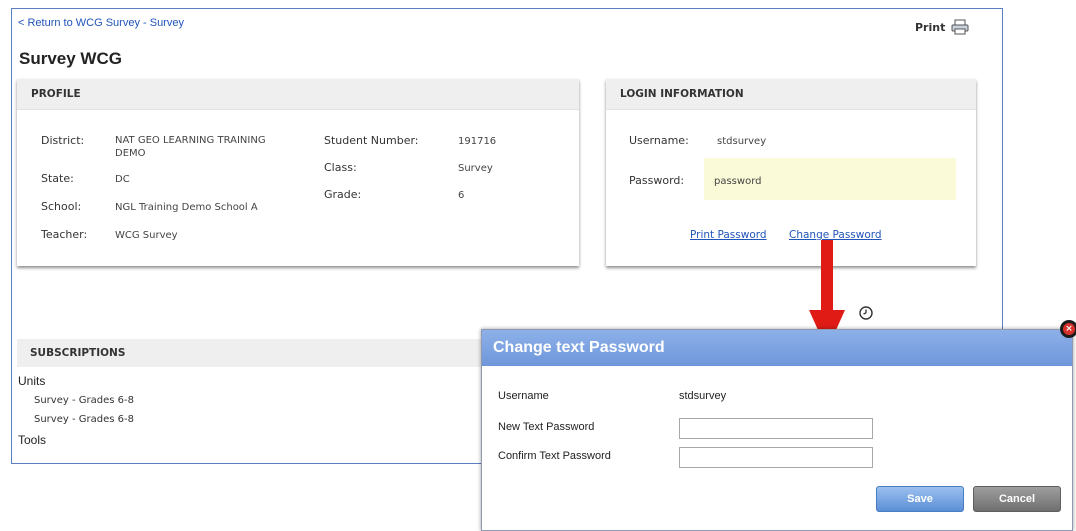  I want to click on close-glyph: ×, so click(1069, 329).